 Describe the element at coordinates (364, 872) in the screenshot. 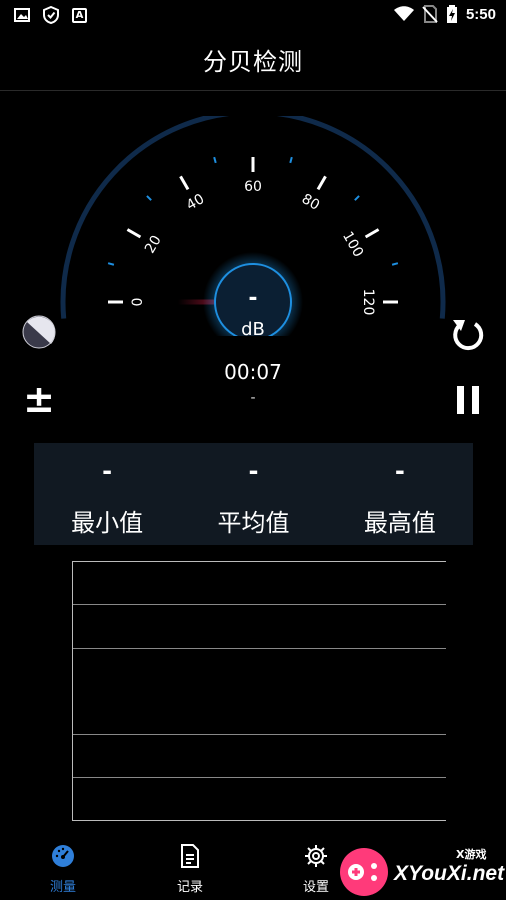

I see `gamepad-logo-icon` at that location.